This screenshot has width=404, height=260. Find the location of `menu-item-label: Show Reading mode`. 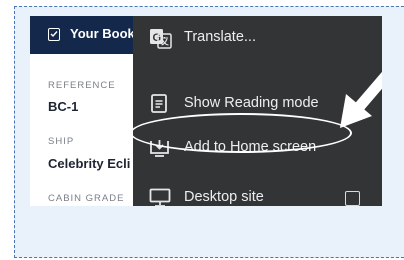

menu-item-label: Show Reading mode is located at coordinates (251, 103).